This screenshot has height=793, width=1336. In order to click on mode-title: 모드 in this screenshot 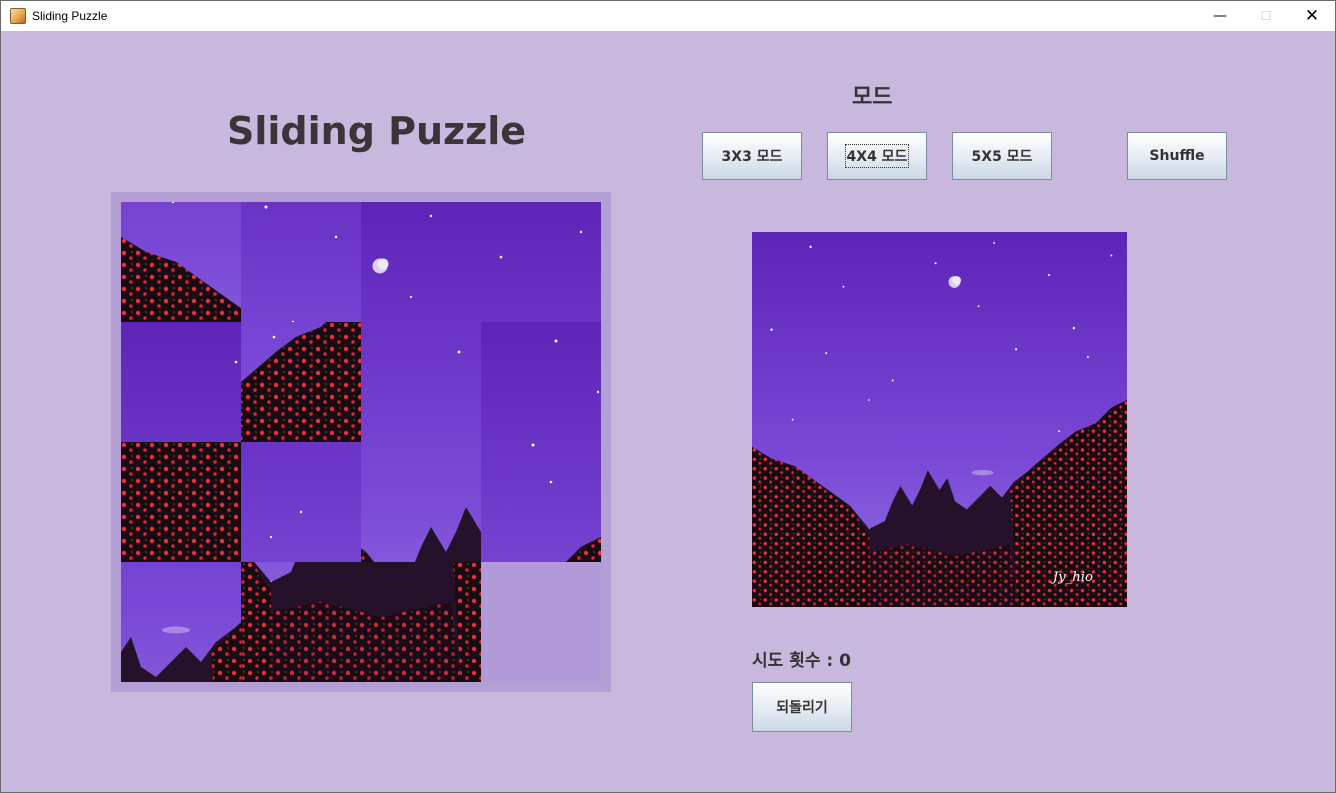, I will do `click(872, 97)`.